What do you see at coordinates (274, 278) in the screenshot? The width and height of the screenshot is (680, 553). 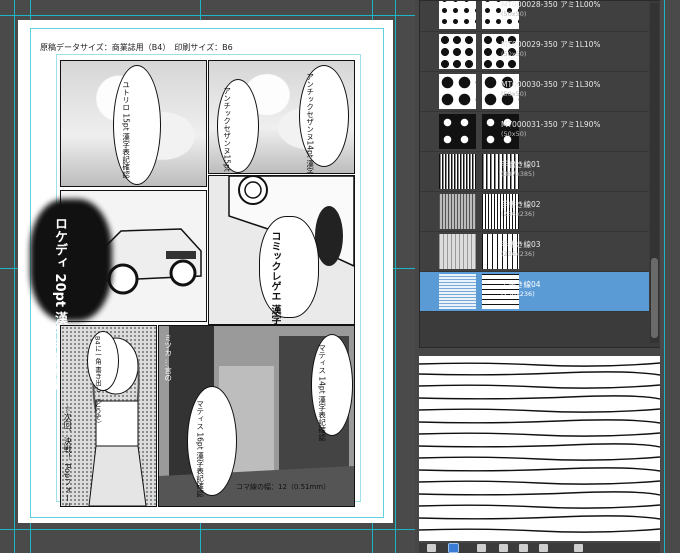 I see `bubble-text: コミックレゲエ 漢字表記確認` at bounding box center [274, 278].